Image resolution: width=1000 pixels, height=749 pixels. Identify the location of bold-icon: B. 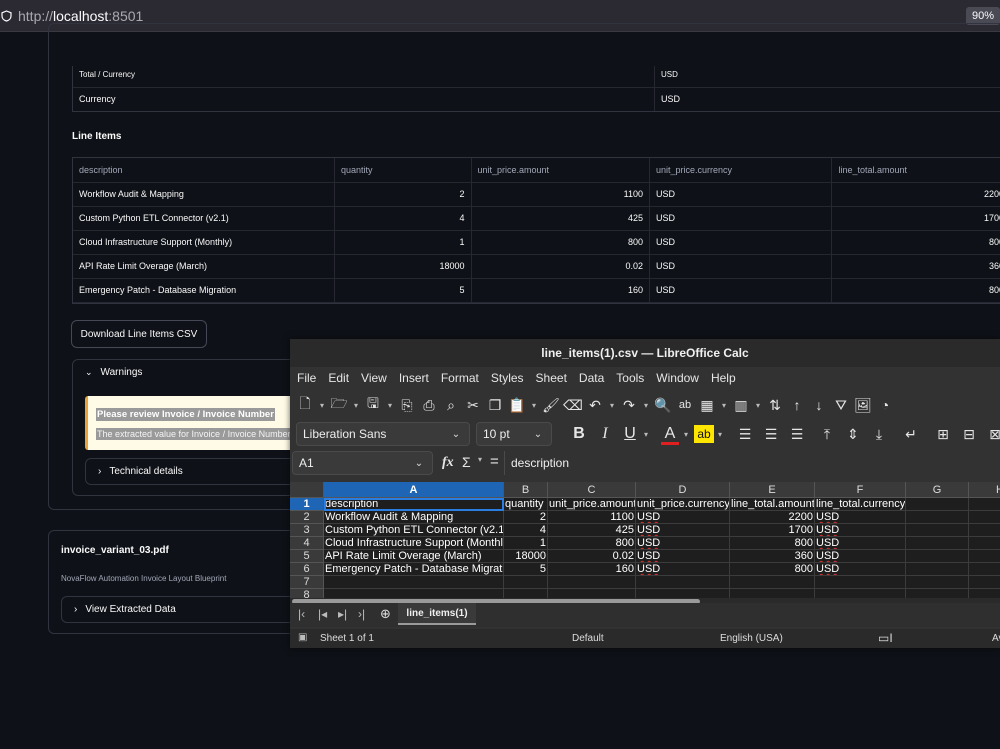
(579, 434).